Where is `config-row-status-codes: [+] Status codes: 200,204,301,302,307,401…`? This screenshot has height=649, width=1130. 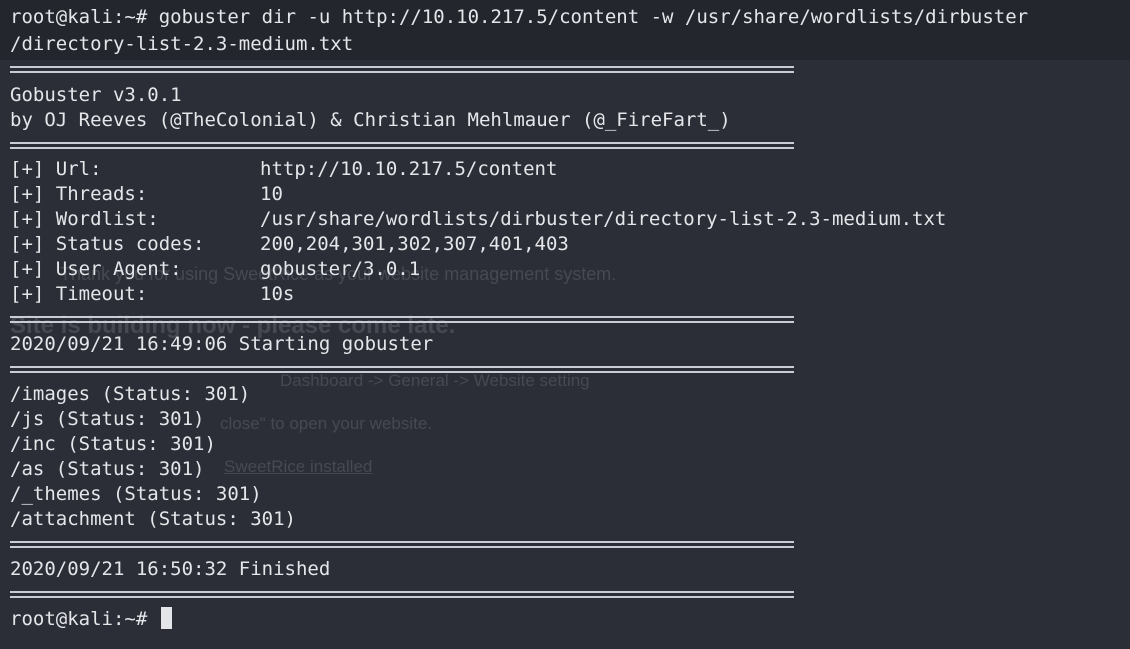
config-row-status-codes: [+] Status codes: 200,204,301,302,307,401… is located at coordinates (289, 244).